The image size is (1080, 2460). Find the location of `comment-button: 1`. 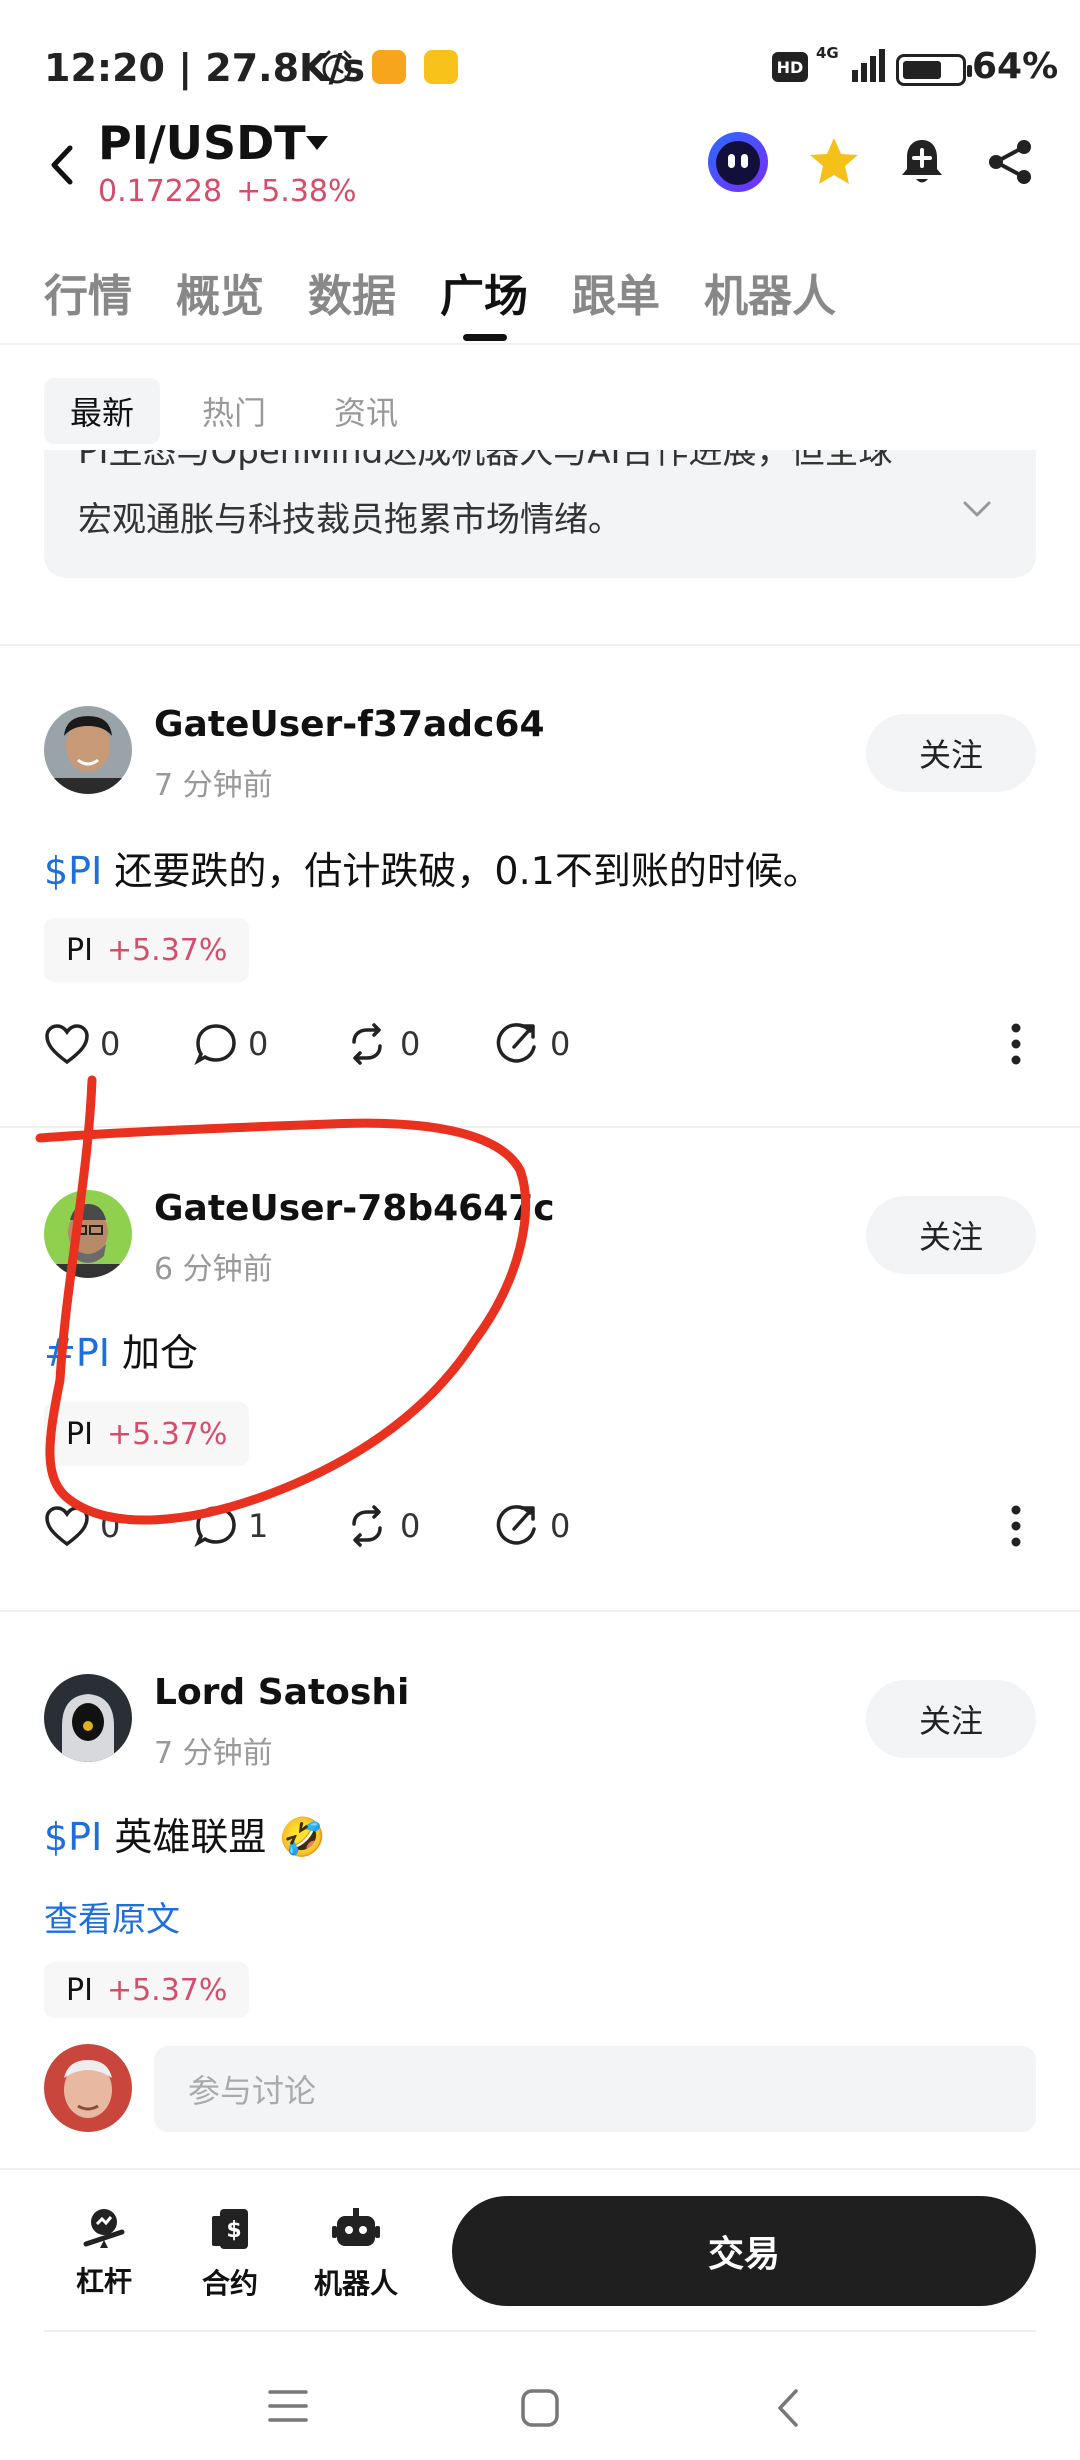

comment-button: 1 is located at coordinates (231, 1526).